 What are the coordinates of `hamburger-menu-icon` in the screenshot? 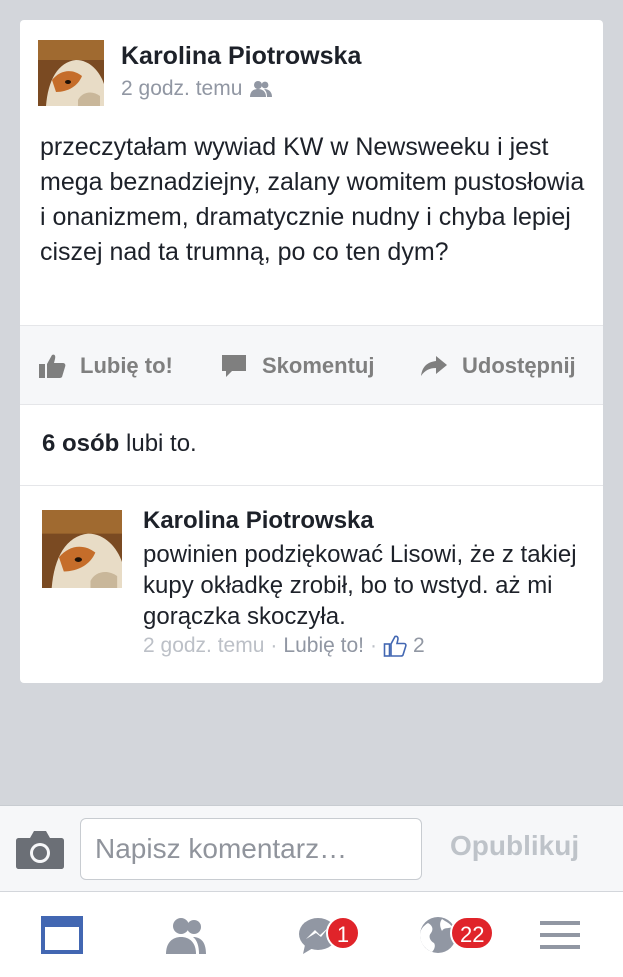 It's located at (560, 935).